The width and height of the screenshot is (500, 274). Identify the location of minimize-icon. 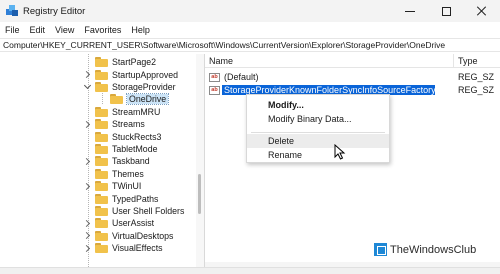
(410, 11).